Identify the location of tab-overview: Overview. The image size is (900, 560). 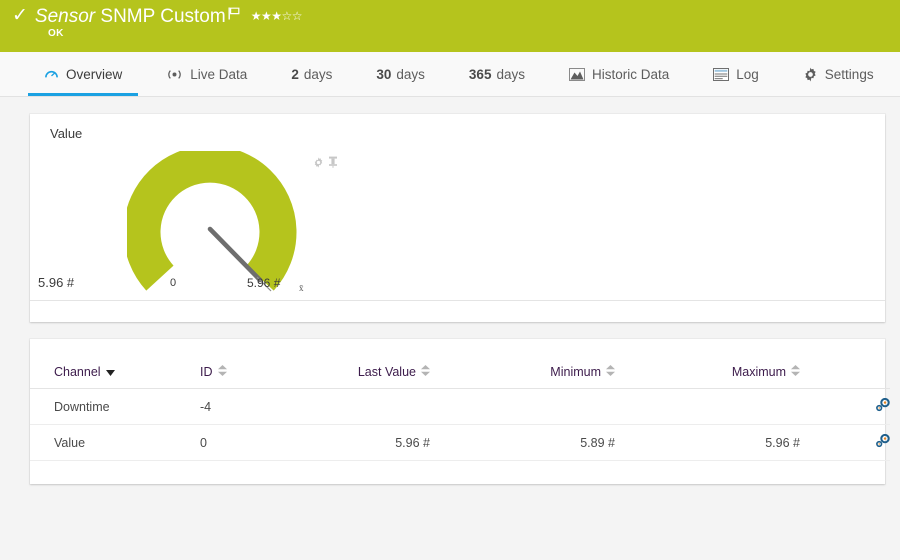
(83, 74).